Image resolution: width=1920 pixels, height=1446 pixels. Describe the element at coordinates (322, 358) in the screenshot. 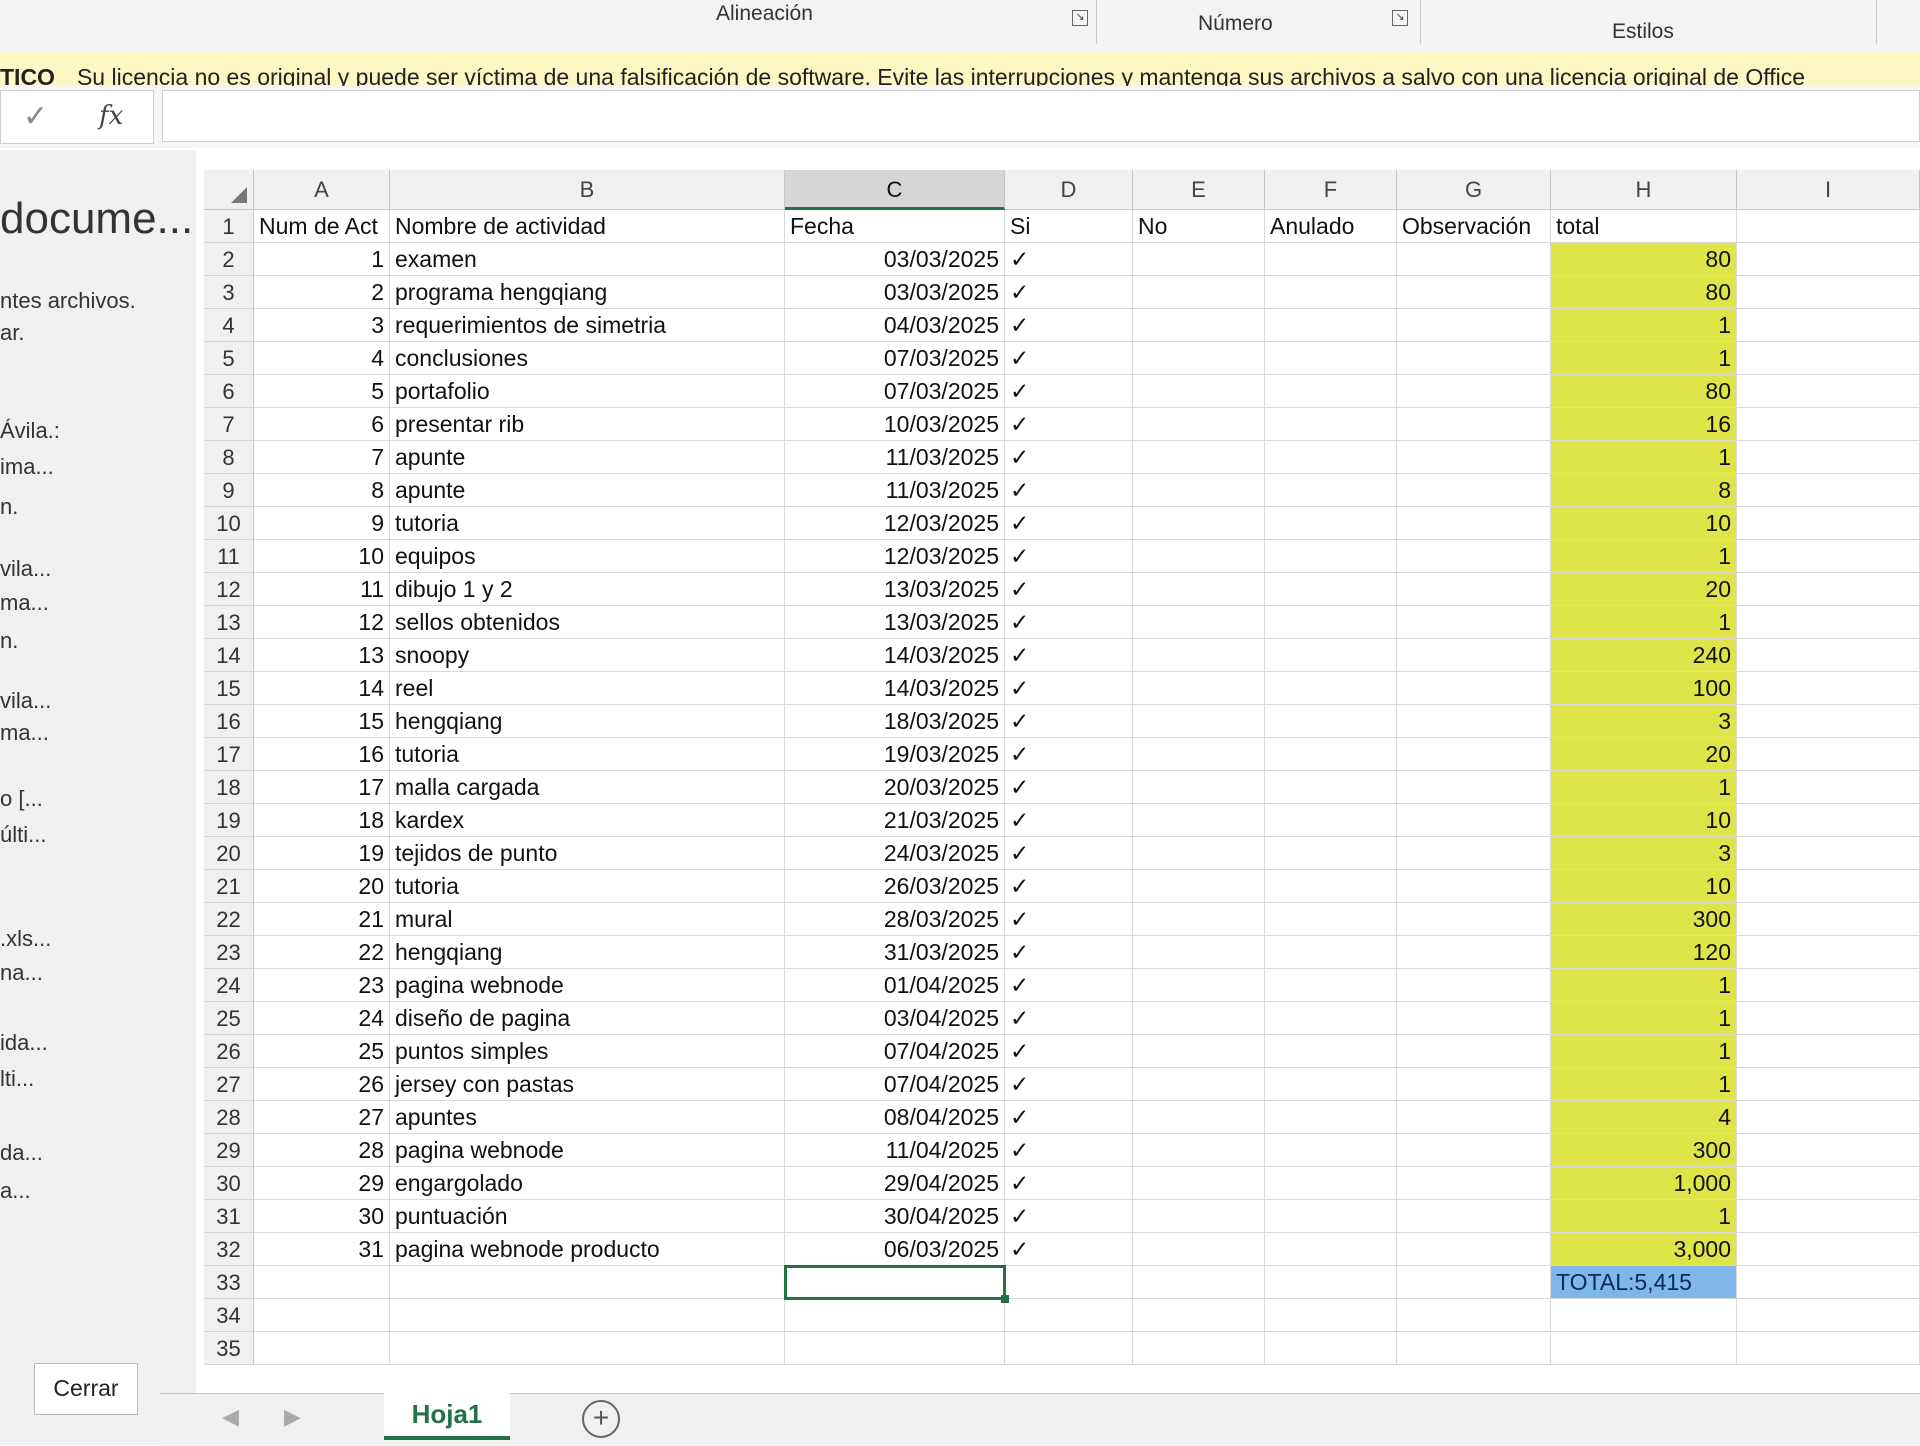

I see `num-cell: 4` at that location.